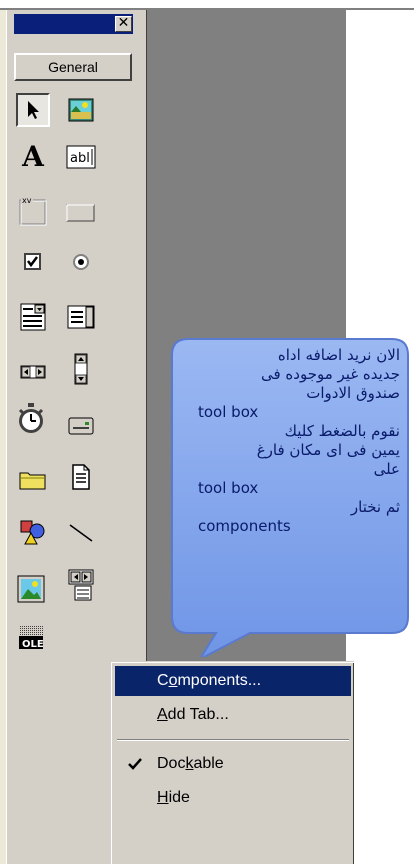 This screenshot has height=864, width=414. What do you see at coordinates (171, 763) in the screenshot?
I see `menu-label-part: Doc` at bounding box center [171, 763].